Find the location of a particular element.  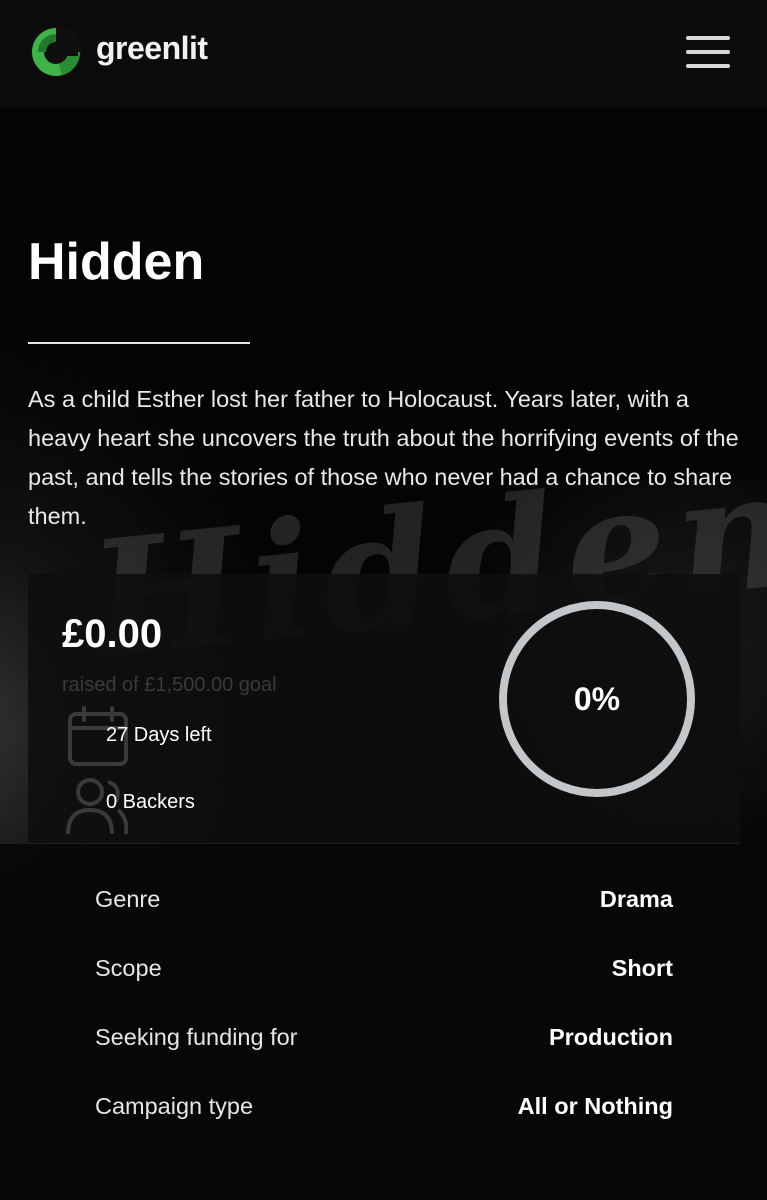

detail-value: Short is located at coordinates (642, 968).